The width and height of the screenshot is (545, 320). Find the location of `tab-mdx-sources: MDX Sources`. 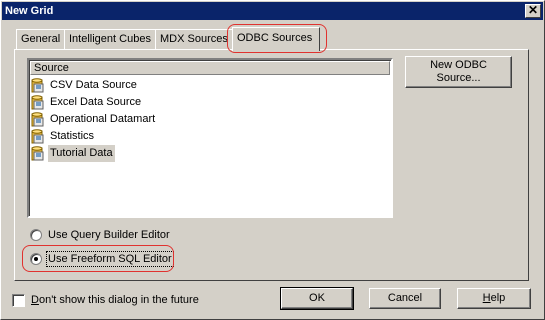

tab-mdx-sources: MDX Sources is located at coordinates (194, 39).